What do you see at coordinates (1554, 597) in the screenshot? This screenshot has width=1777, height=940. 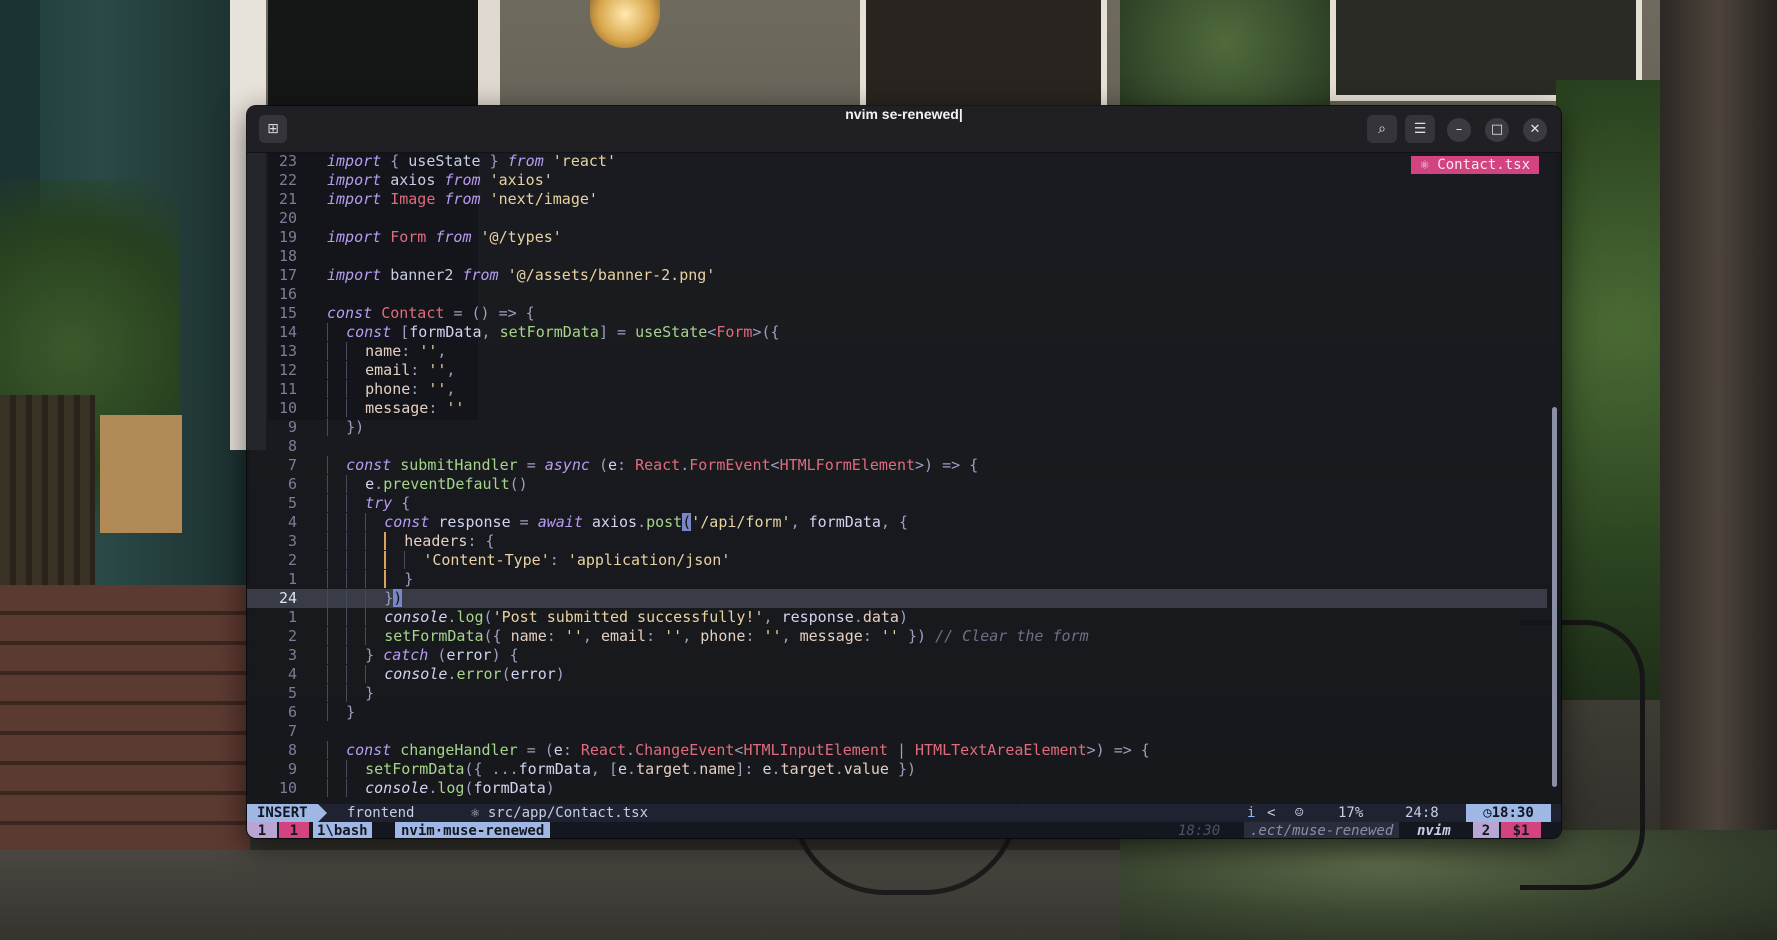 I see `vertical-scrollbar` at bounding box center [1554, 597].